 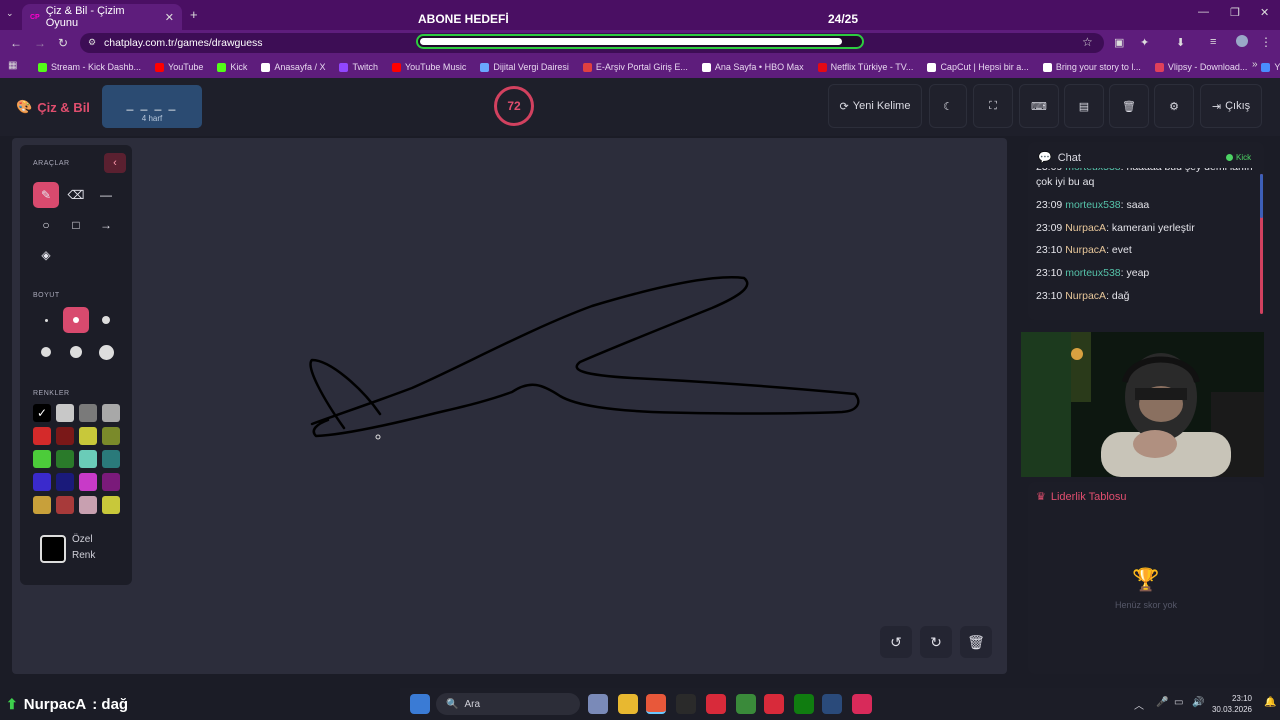 I want to click on exit-button: ⇥ Çıkış, so click(x=1231, y=106).